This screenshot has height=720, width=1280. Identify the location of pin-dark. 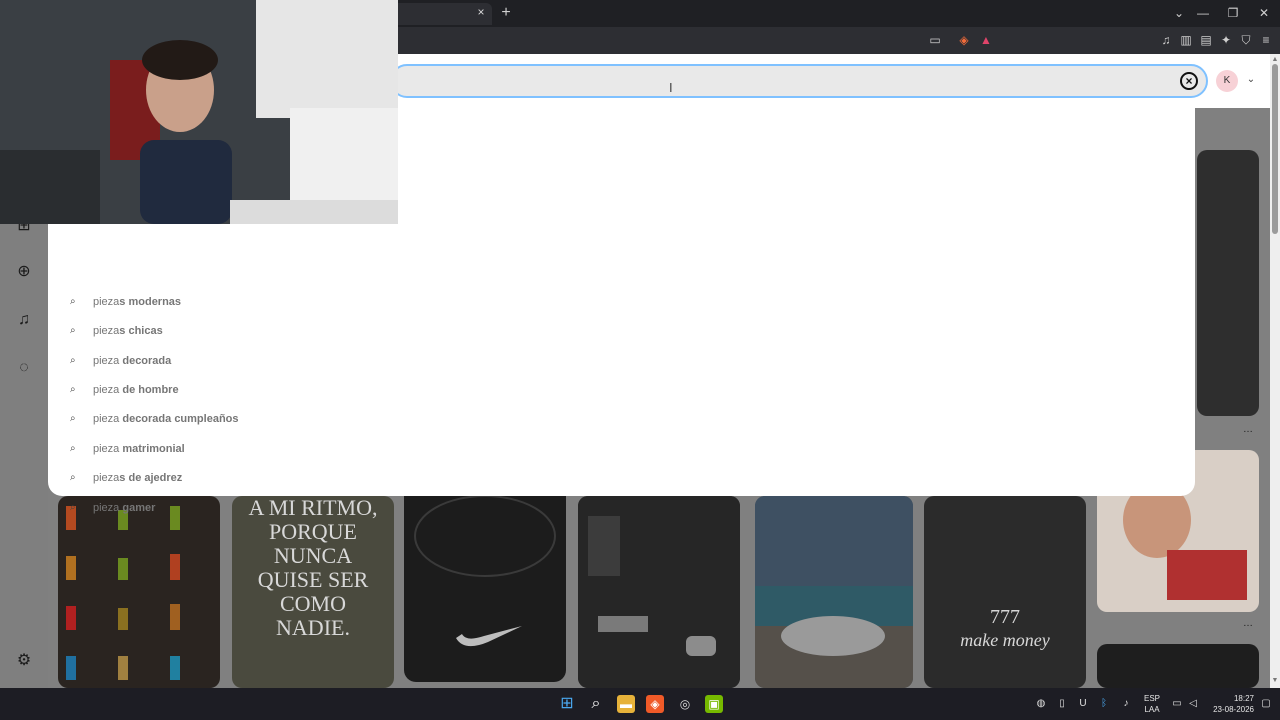
(1178, 666).